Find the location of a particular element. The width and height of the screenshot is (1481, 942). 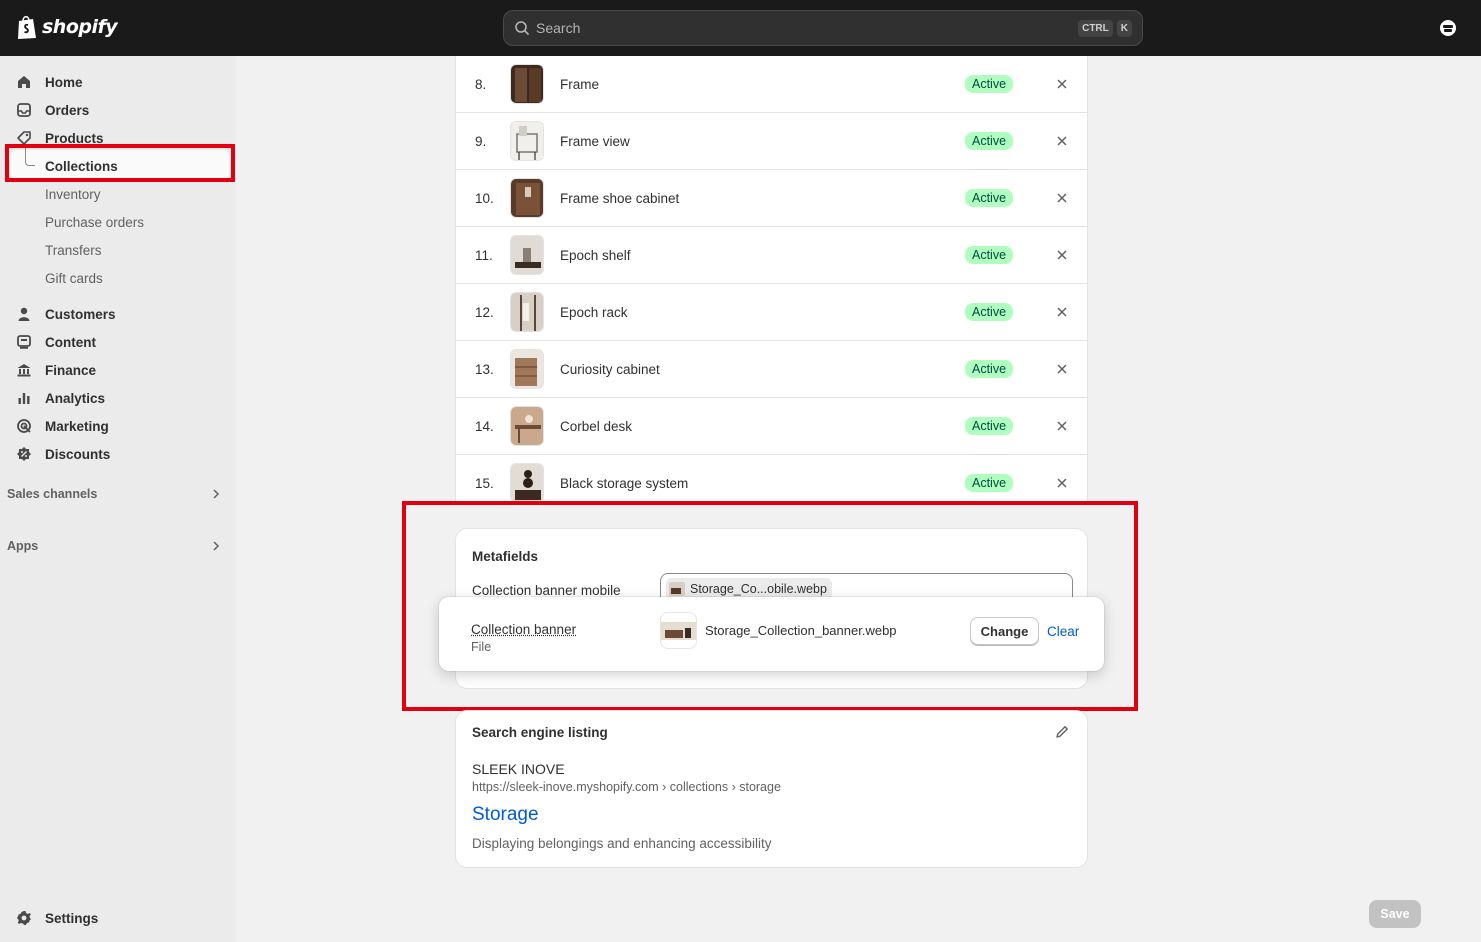

person-icon is located at coordinates (24, 314).